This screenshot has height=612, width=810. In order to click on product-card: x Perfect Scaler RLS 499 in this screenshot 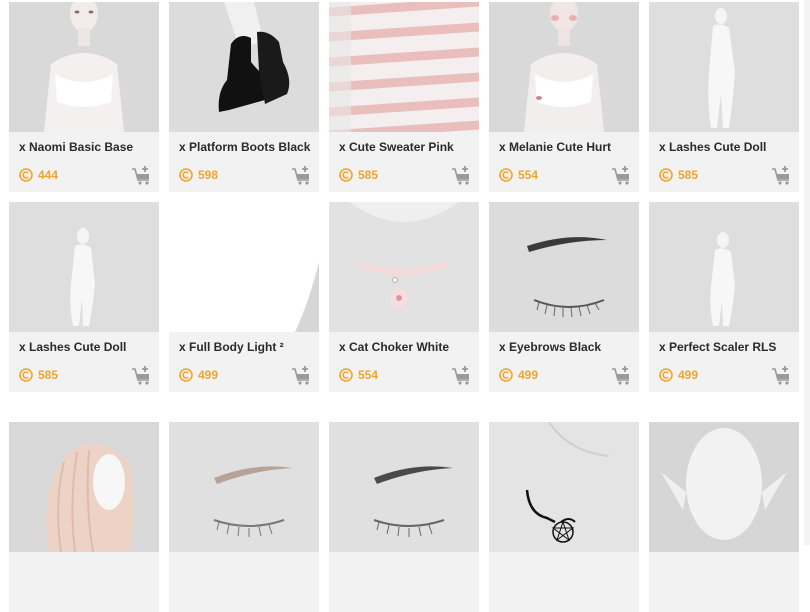, I will do `click(724, 297)`.